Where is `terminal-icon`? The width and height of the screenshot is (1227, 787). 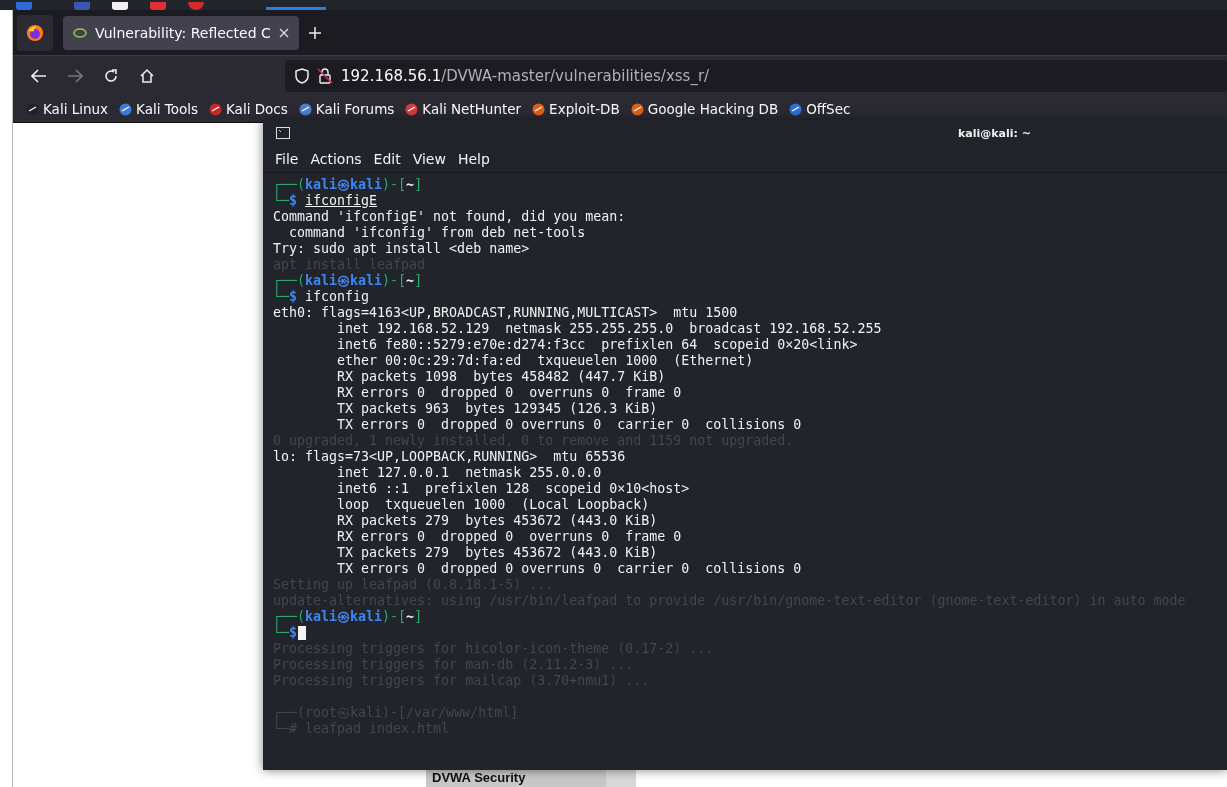
terminal-icon is located at coordinates (283, 133).